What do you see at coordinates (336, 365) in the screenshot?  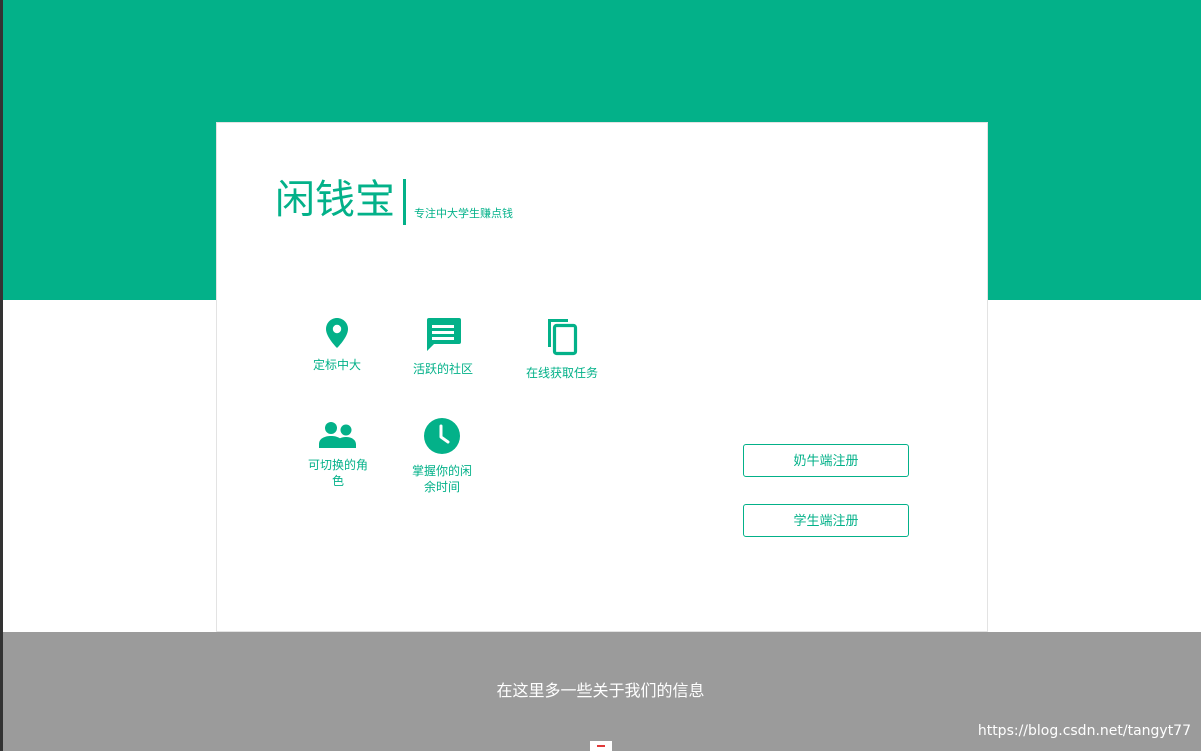 I see `feature-label: 定标中大` at bounding box center [336, 365].